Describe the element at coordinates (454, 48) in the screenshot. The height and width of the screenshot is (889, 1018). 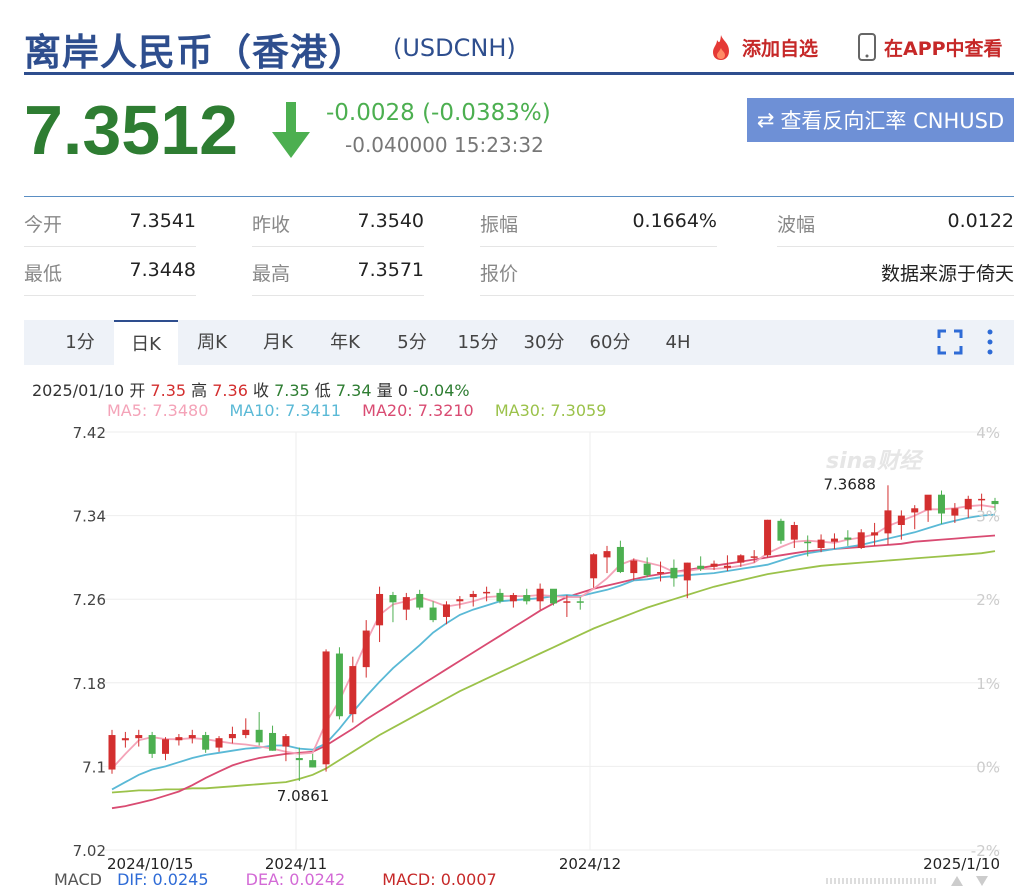
I see `symbol-label: (USDCNH)` at that location.